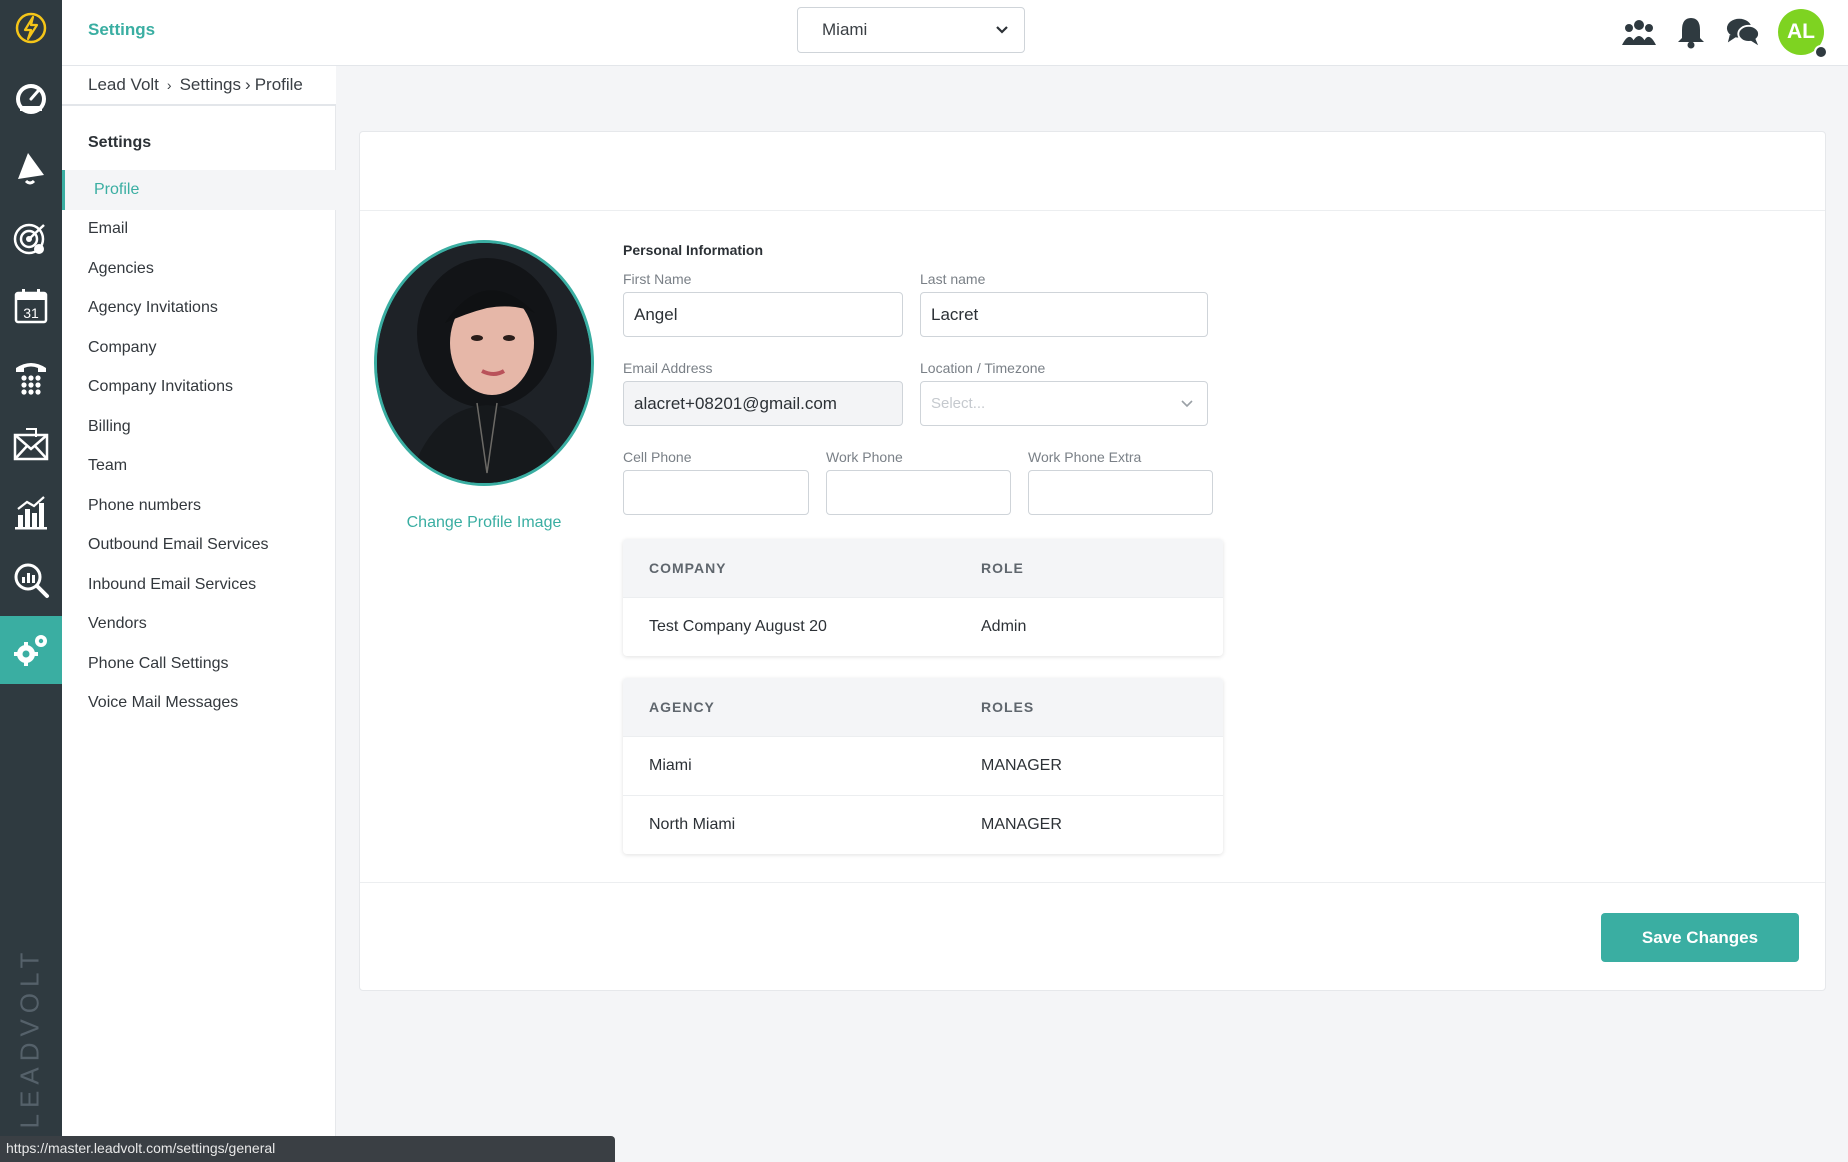 Image resolution: width=1848 pixels, height=1162 pixels. I want to click on breadcrumb: Lead Volt › Settings › Profile, so click(199, 86).